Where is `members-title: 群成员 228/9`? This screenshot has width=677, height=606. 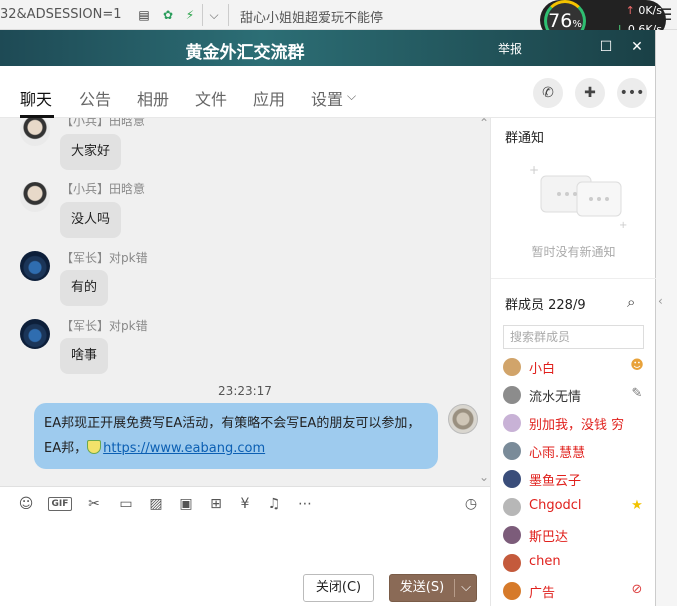
members-title: 群成员 228/9 is located at coordinates (545, 305).